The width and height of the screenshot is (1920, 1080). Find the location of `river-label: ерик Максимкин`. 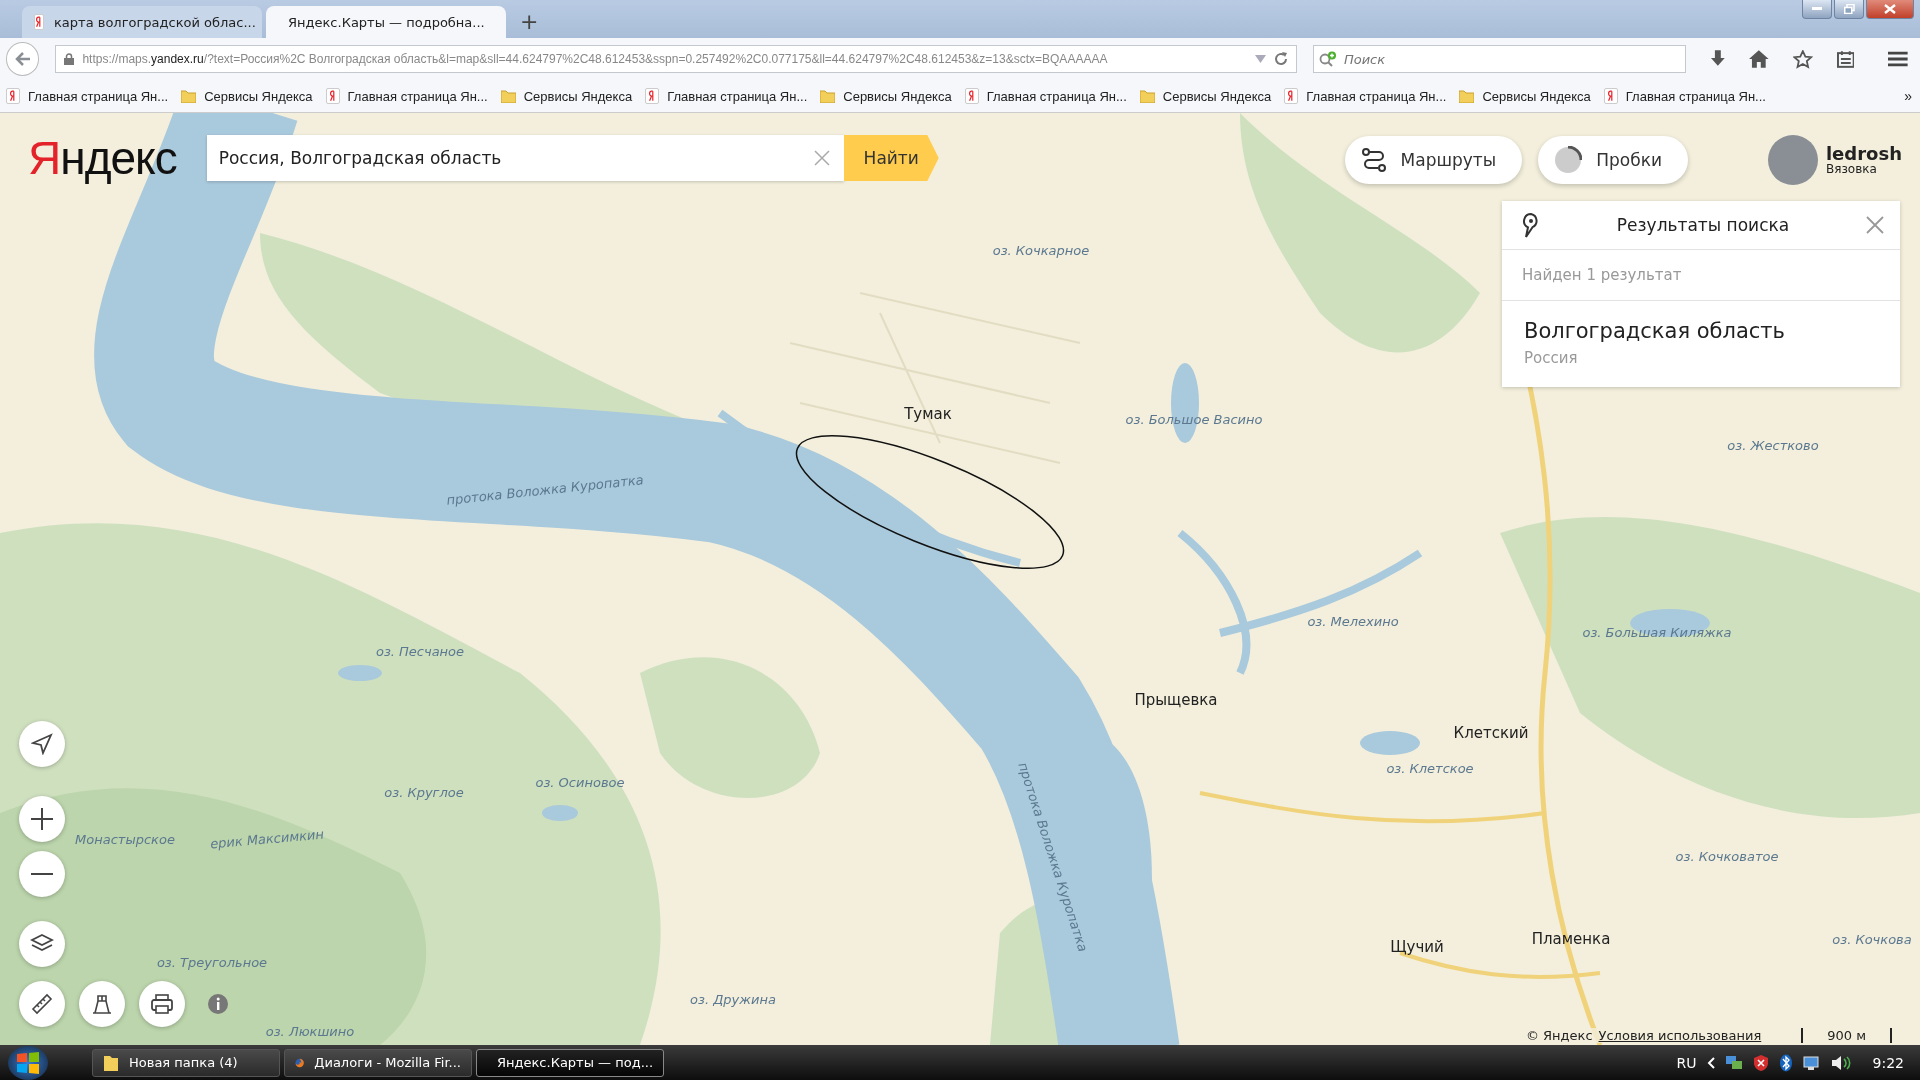

river-label: ерик Максимкин is located at coordinates (267, 839).